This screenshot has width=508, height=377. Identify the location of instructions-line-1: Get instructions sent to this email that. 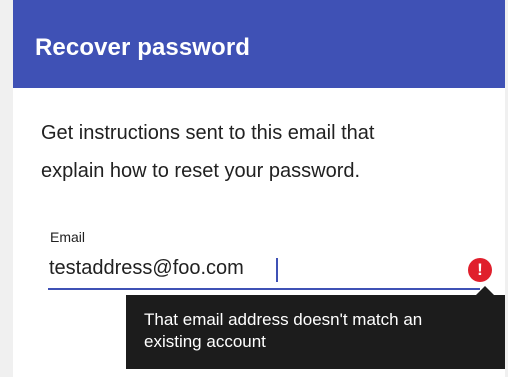
(208, 133).